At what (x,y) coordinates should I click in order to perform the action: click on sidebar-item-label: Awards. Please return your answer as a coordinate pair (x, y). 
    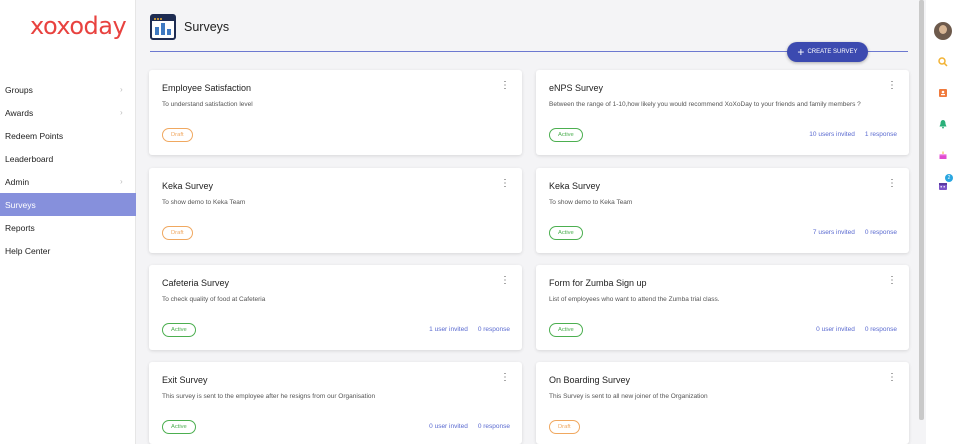
    Looking at the image, I should click on (19, 112).